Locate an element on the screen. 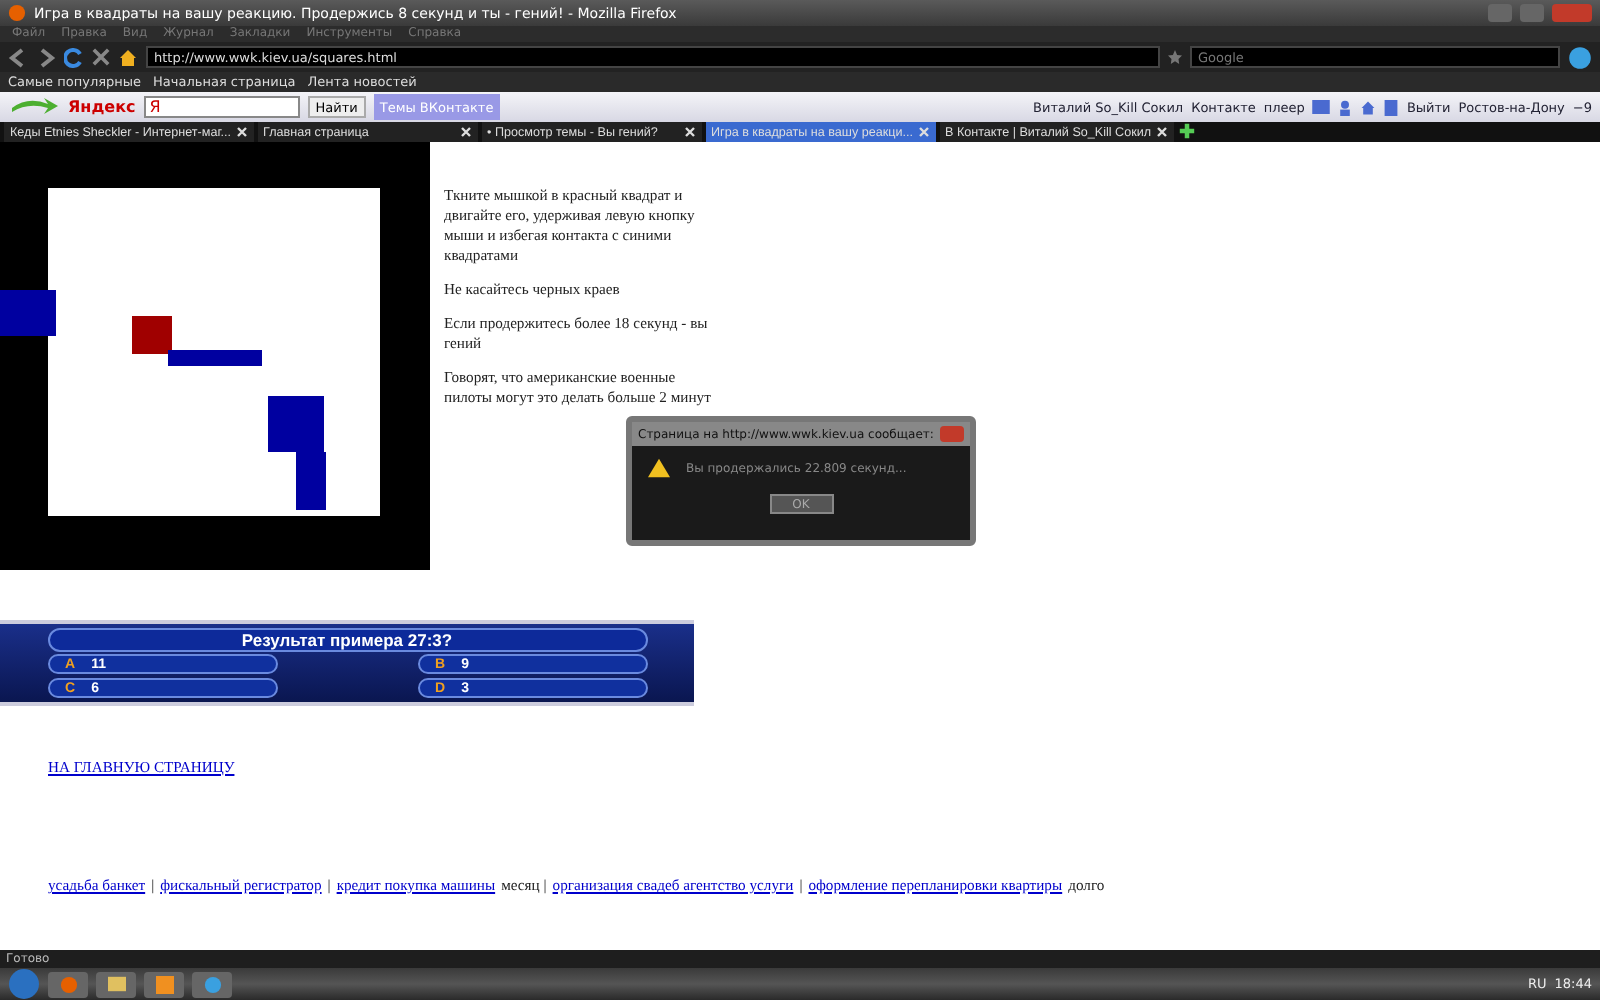  stop-icon is located at coordinates (101, 57).